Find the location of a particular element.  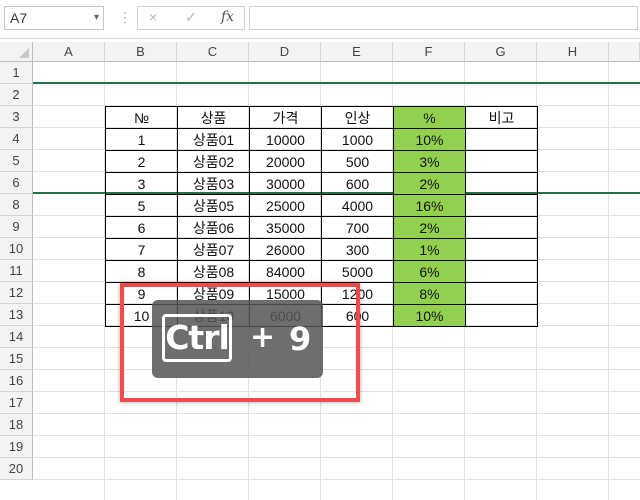

checkmark-icon: ✓ is located at coordinates (191, 17).